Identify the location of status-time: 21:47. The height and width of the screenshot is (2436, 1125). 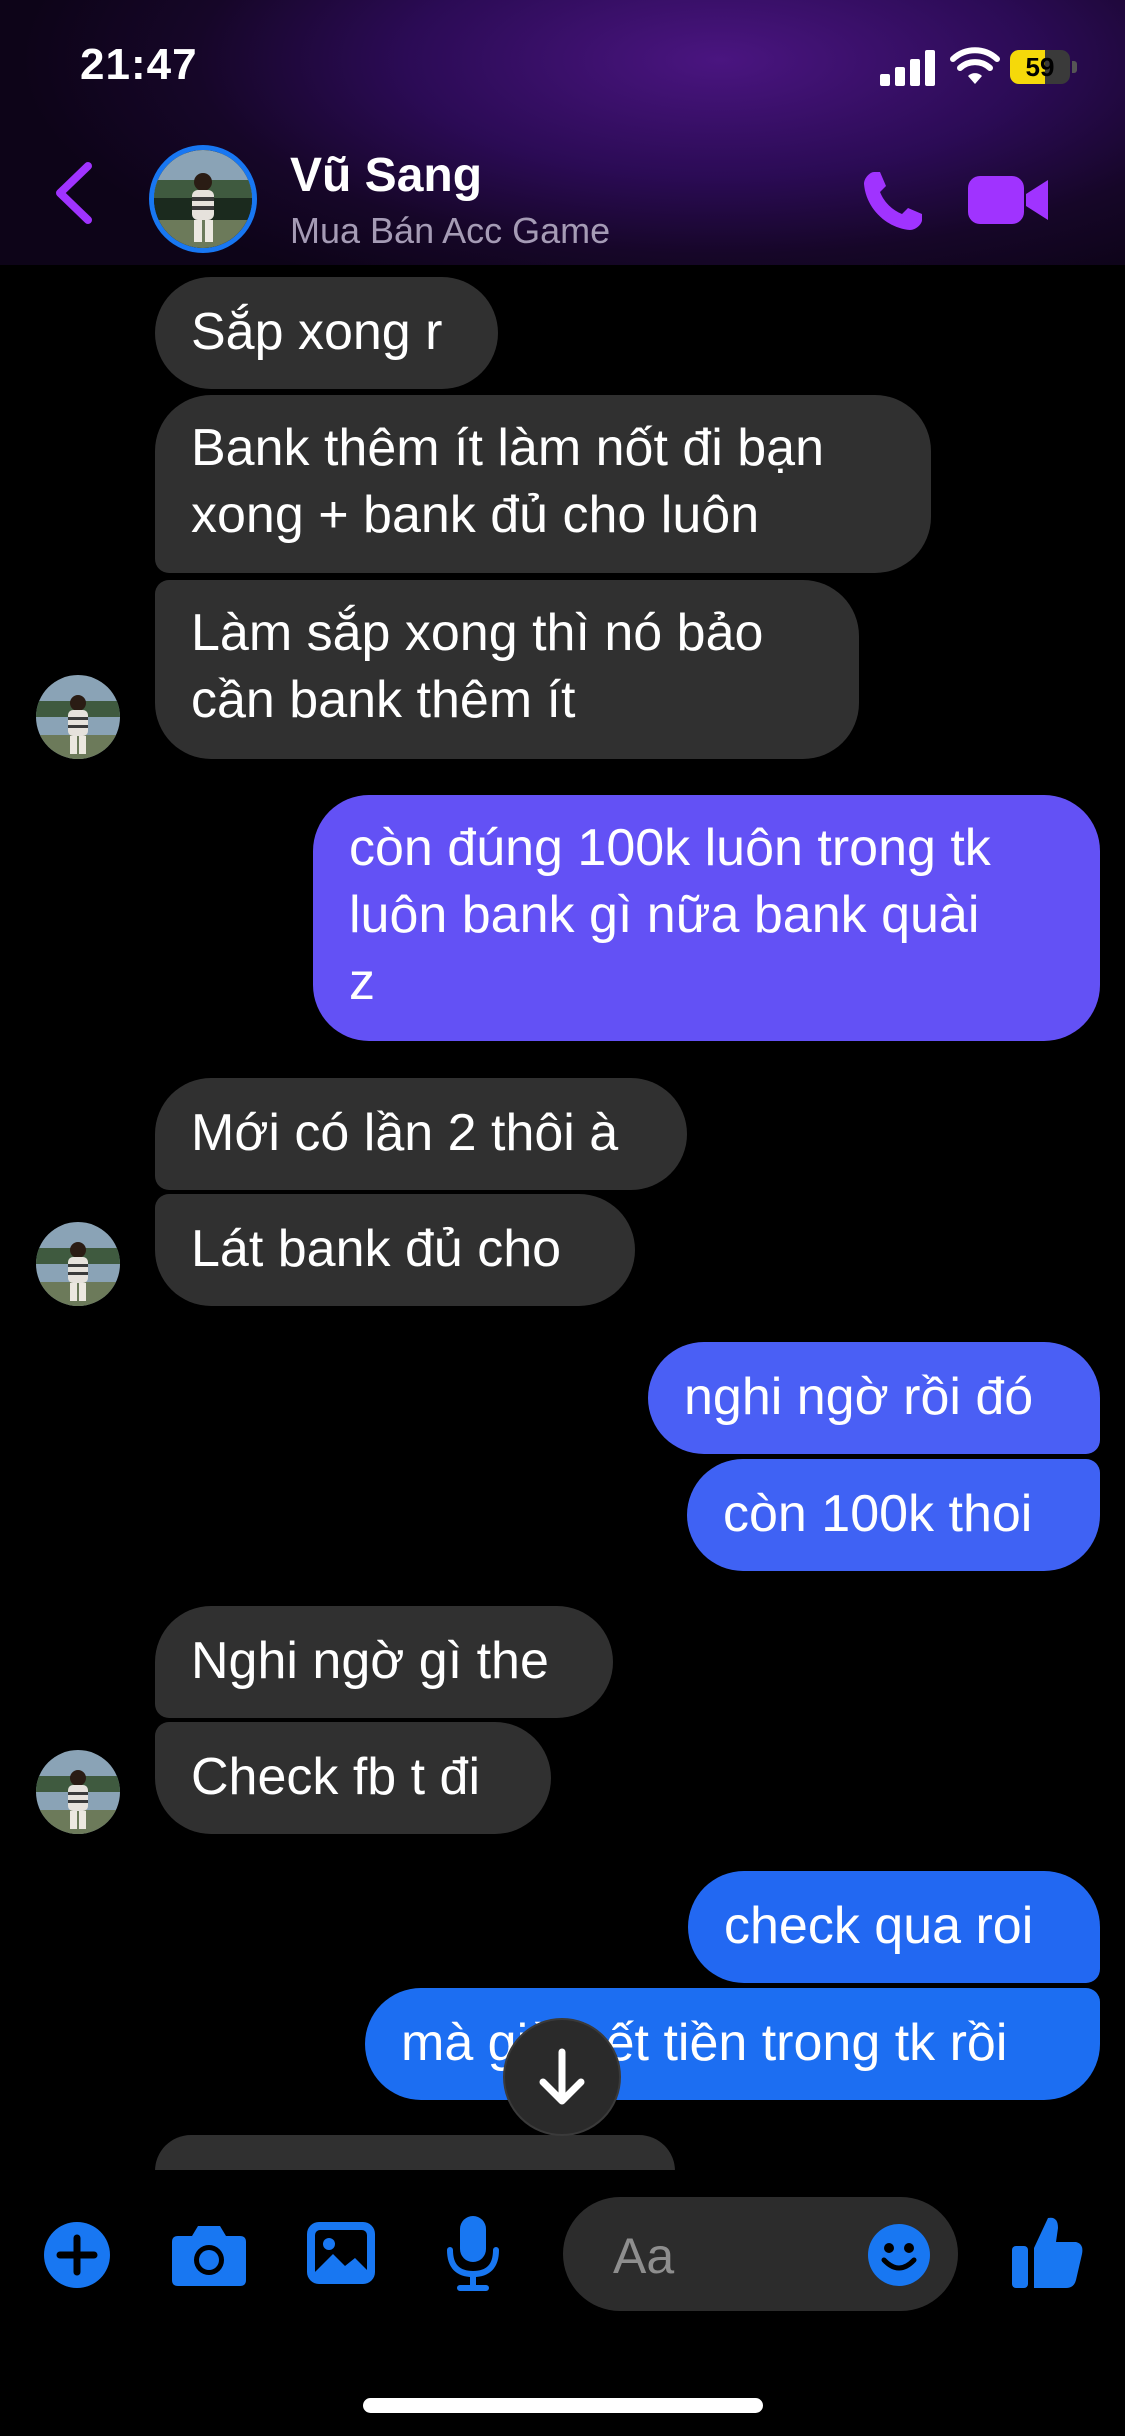
(139, 64).